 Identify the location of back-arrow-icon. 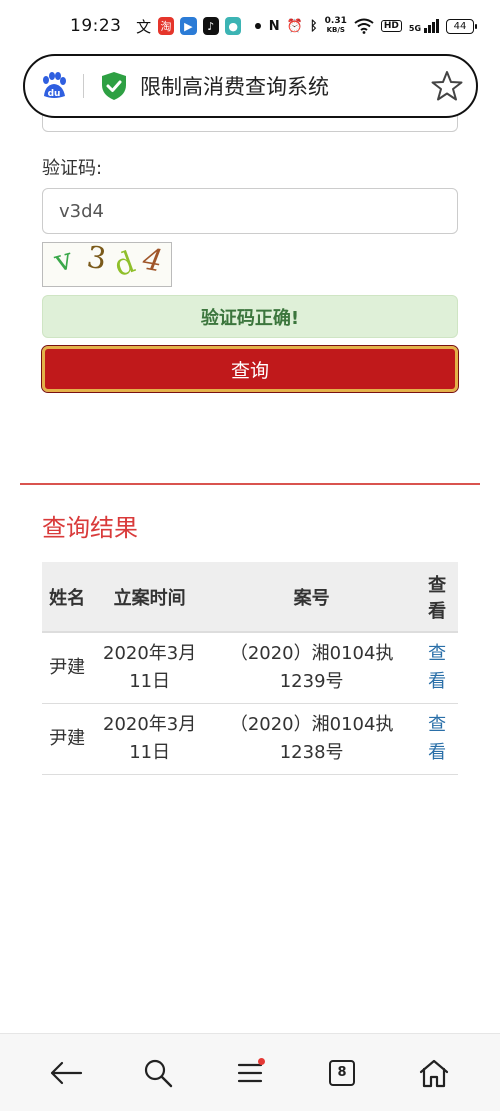
(66, 1072).